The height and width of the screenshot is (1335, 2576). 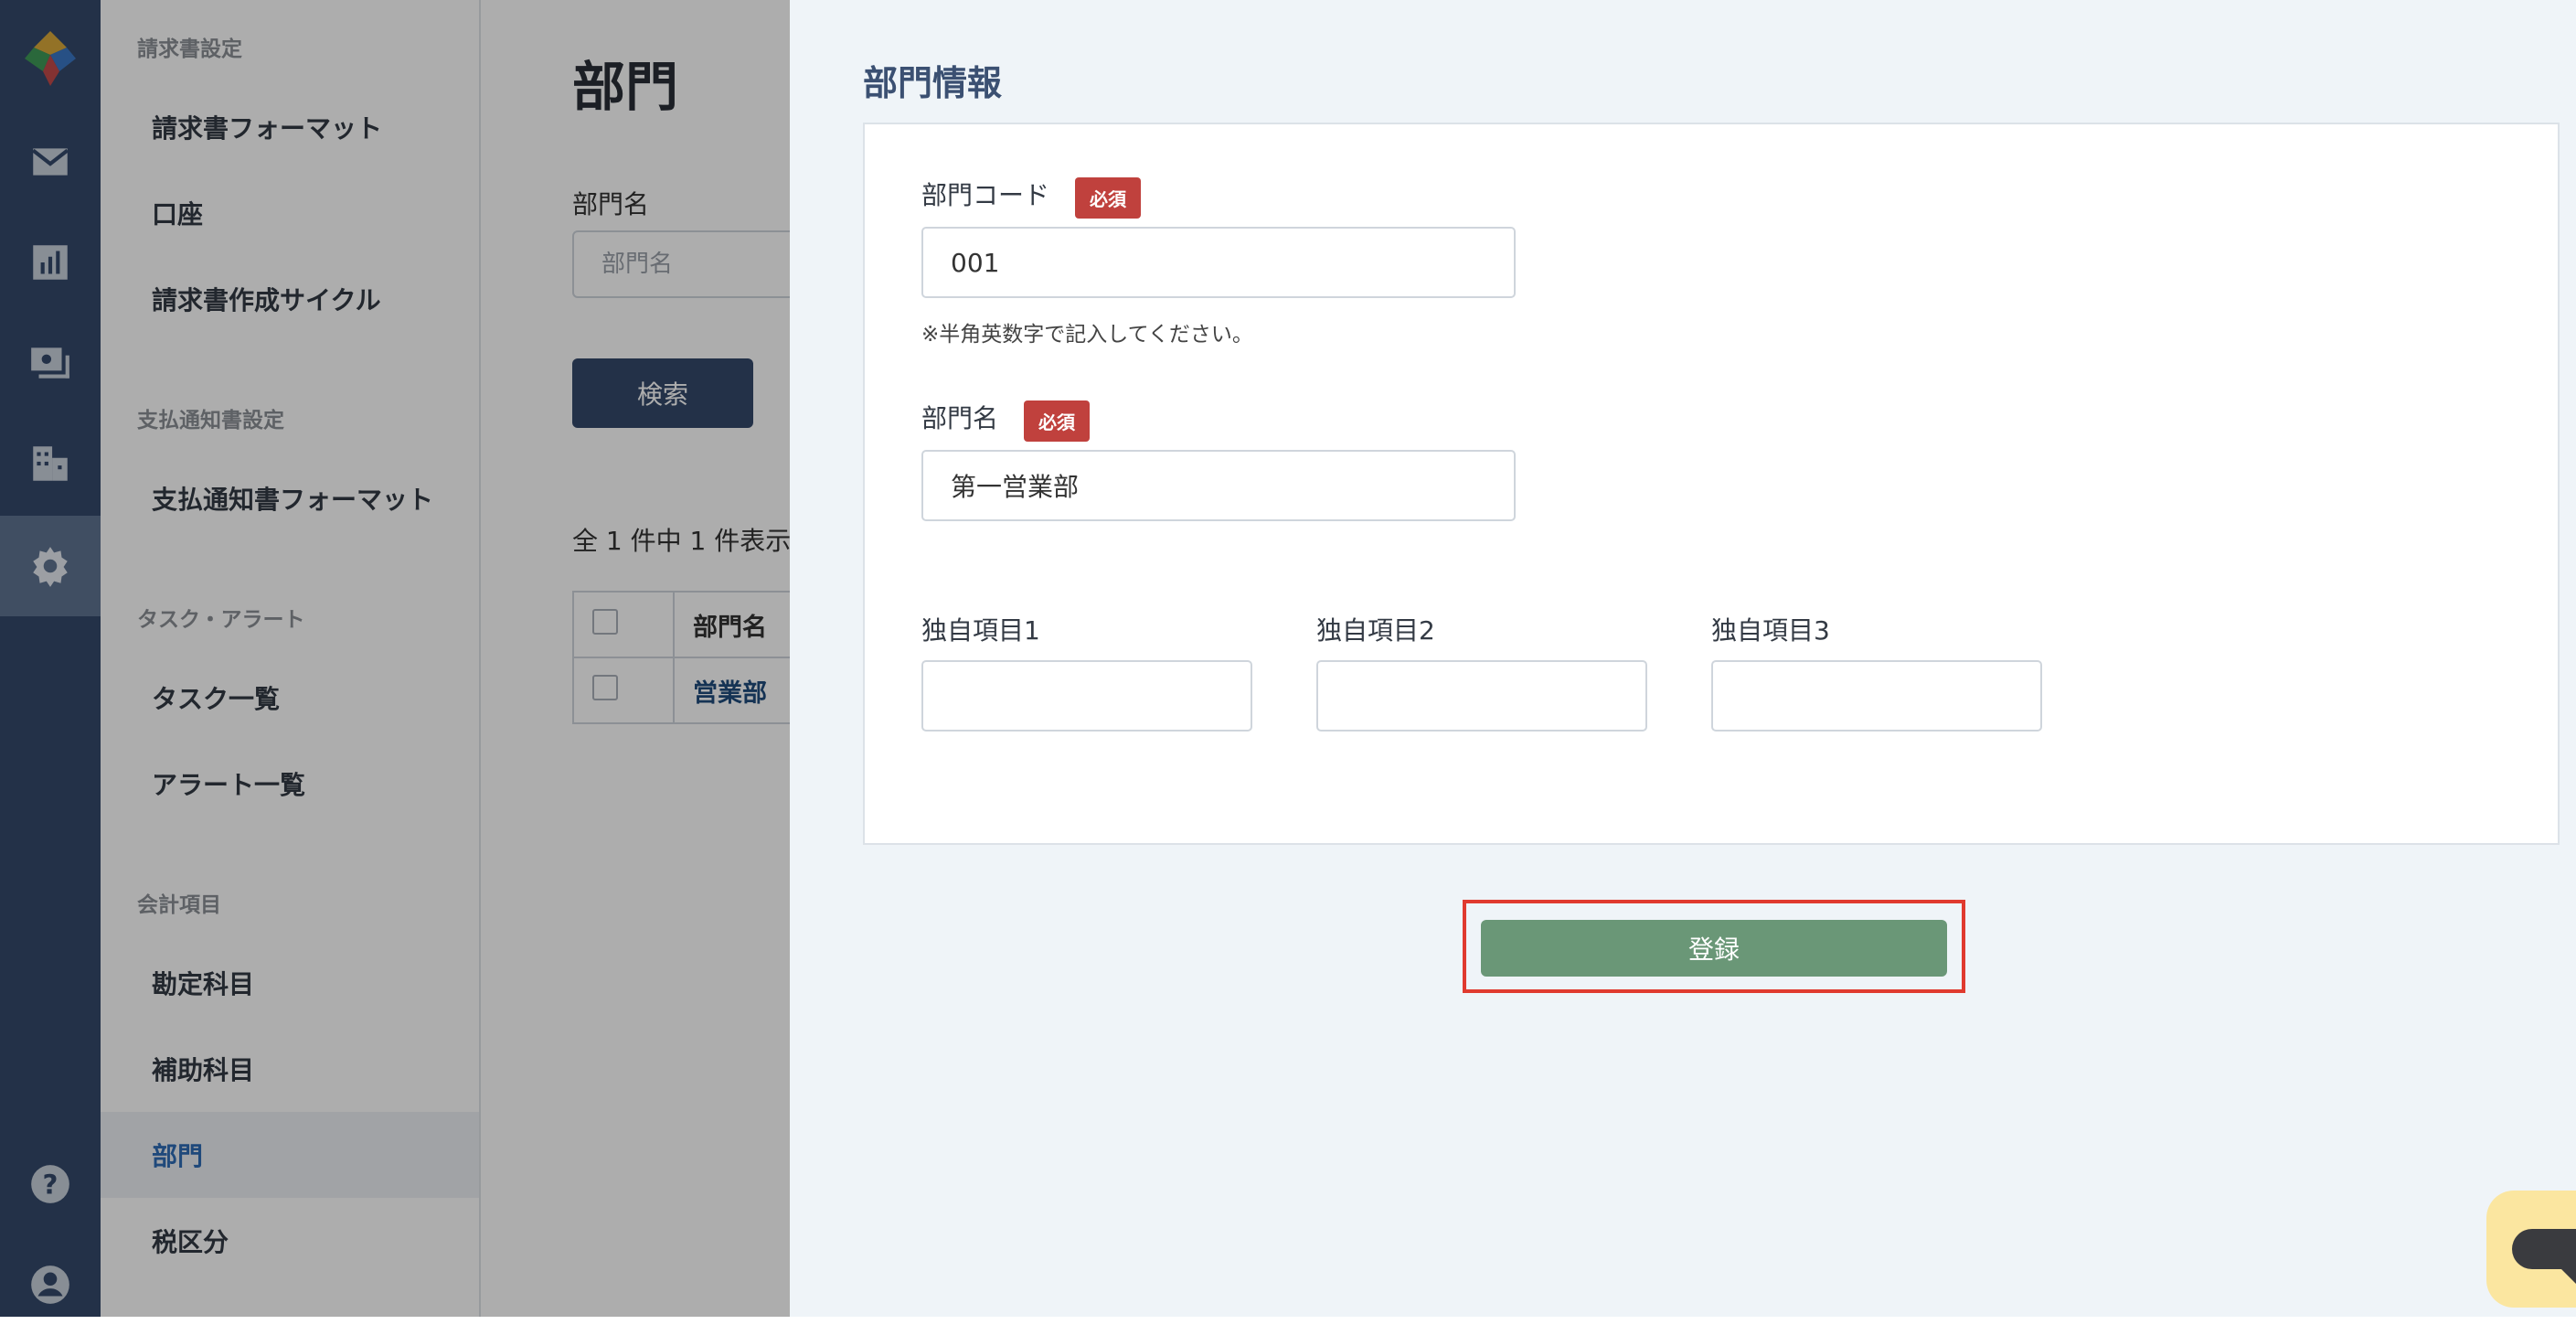 What do you see at coordinates (1770, 630) in the screenshot?
I see `custom-field-3-label: 独自項目3` at bounding box center [1770, 630].